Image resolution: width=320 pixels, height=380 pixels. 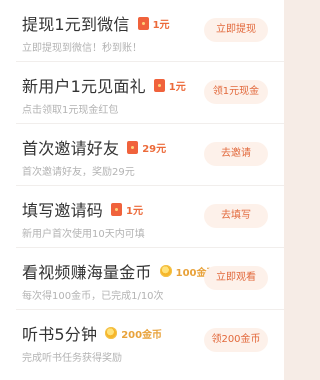 I want to click on task-reward: 29元, so click(x=146, y=147).